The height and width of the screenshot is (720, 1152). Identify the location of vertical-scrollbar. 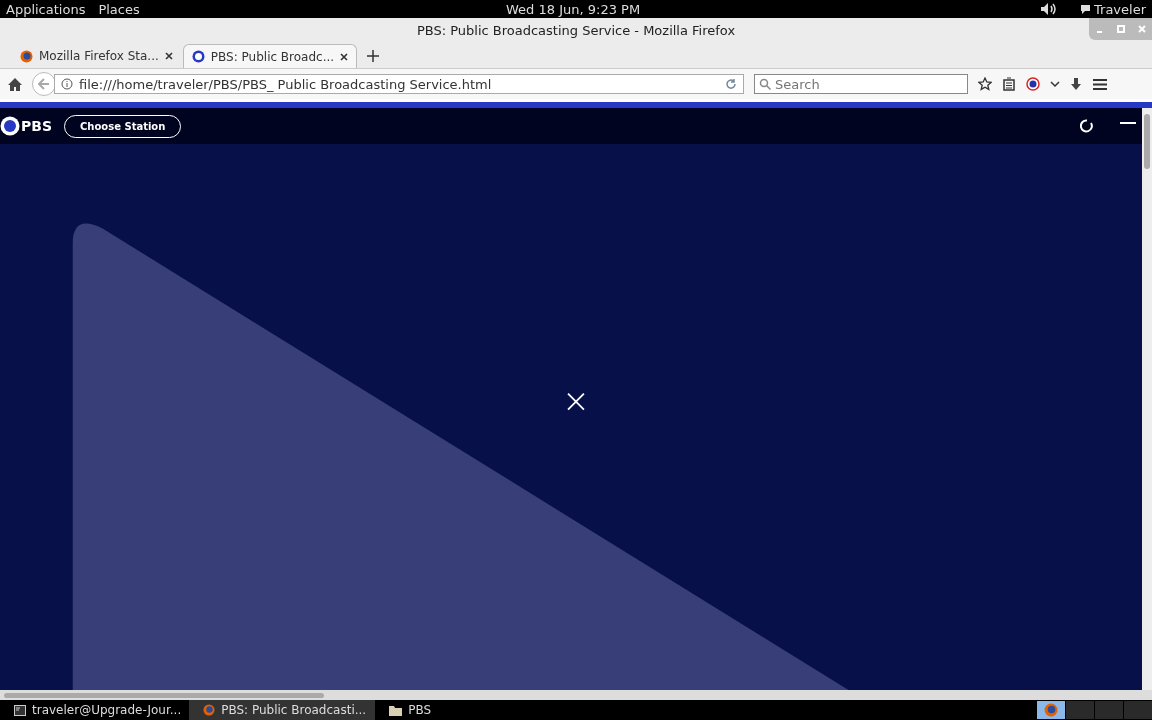
(1147, 399).